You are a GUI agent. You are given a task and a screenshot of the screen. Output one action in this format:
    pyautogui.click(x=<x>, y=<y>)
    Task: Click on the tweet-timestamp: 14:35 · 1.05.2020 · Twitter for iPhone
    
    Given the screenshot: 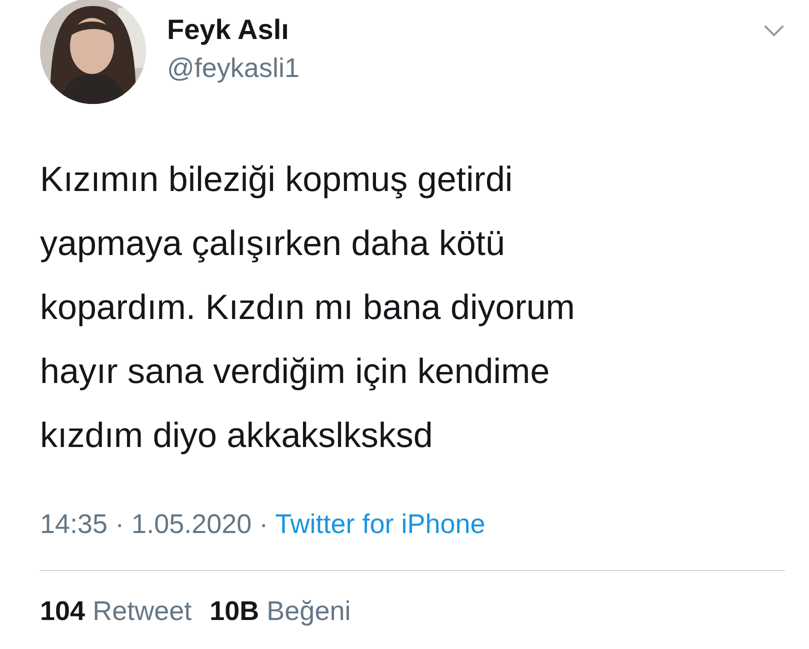 What is the action you would take?
    pyautogui.click(x=263, y=524)
    